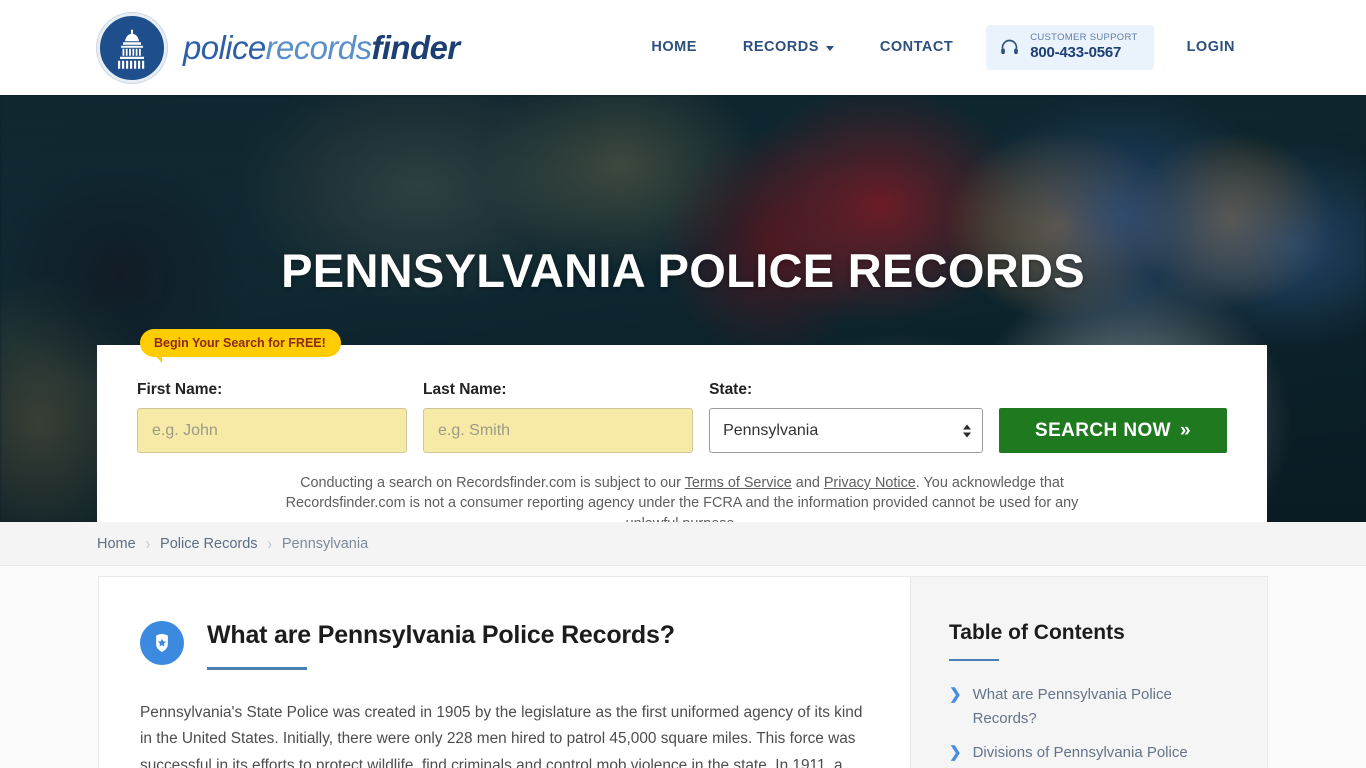 The width and height of the screenshot is (1366, 768). I want to click on toc-item-label: What are Pennsylvania Police Records?, so click(1072, 706).